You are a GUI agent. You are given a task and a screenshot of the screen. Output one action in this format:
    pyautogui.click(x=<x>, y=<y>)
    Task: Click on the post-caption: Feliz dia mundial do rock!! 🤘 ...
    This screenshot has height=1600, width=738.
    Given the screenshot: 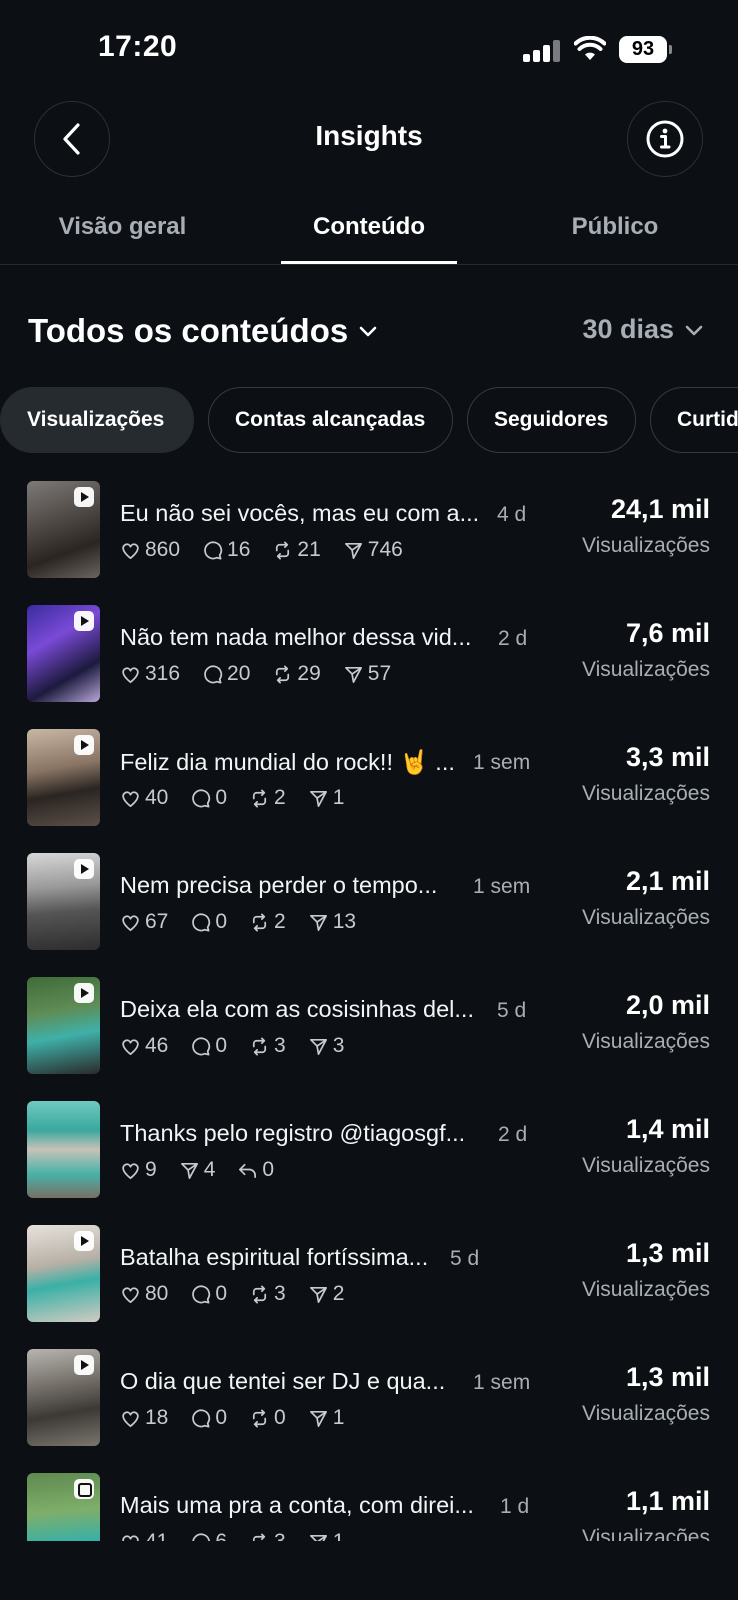 What is the action you would take?
    pyautogui.click(x=287, y=762)
    